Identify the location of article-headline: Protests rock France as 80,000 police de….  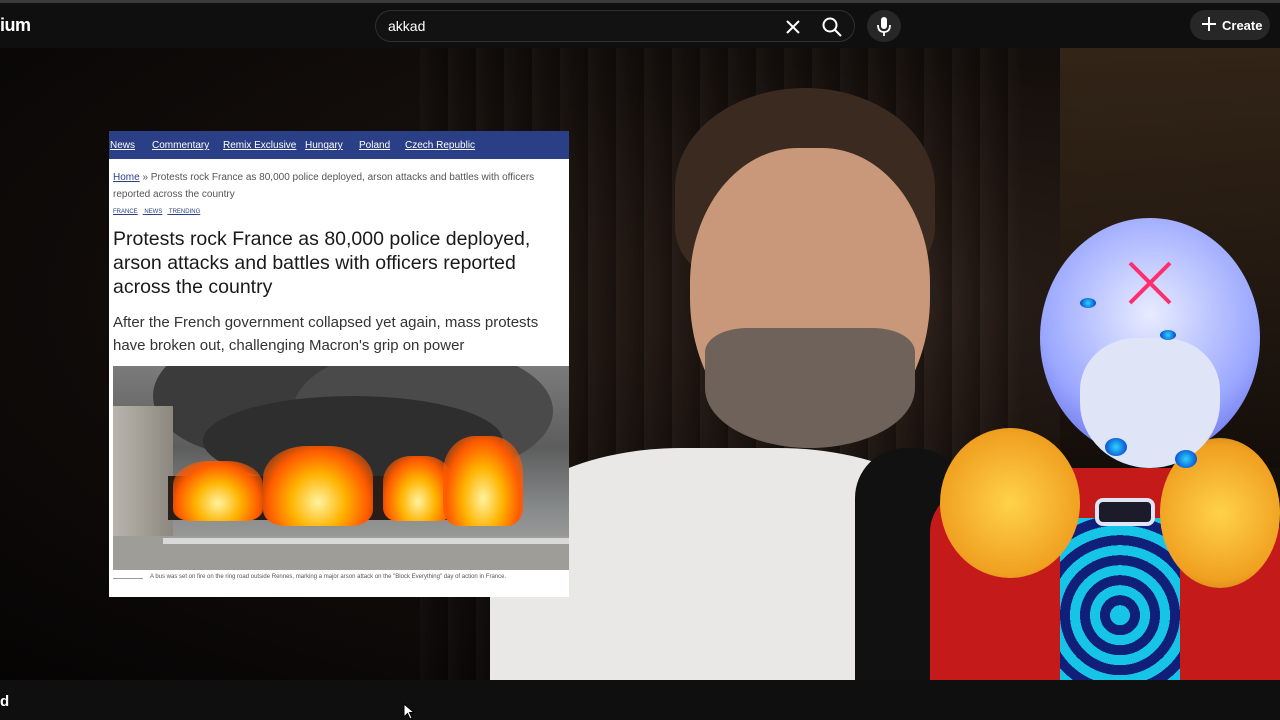
(322, 263).